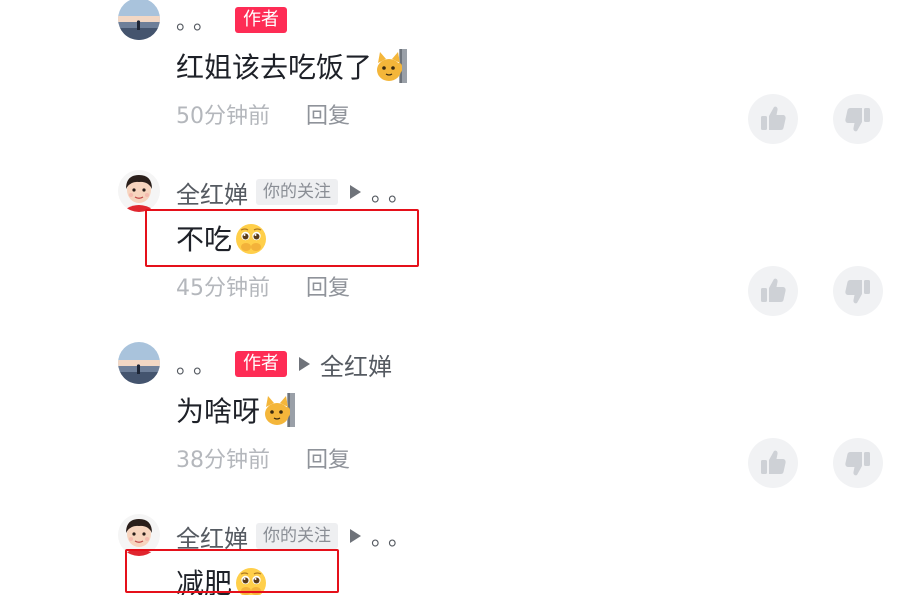  I want to click on comment-time: 38分钟前, so click(223, 460).